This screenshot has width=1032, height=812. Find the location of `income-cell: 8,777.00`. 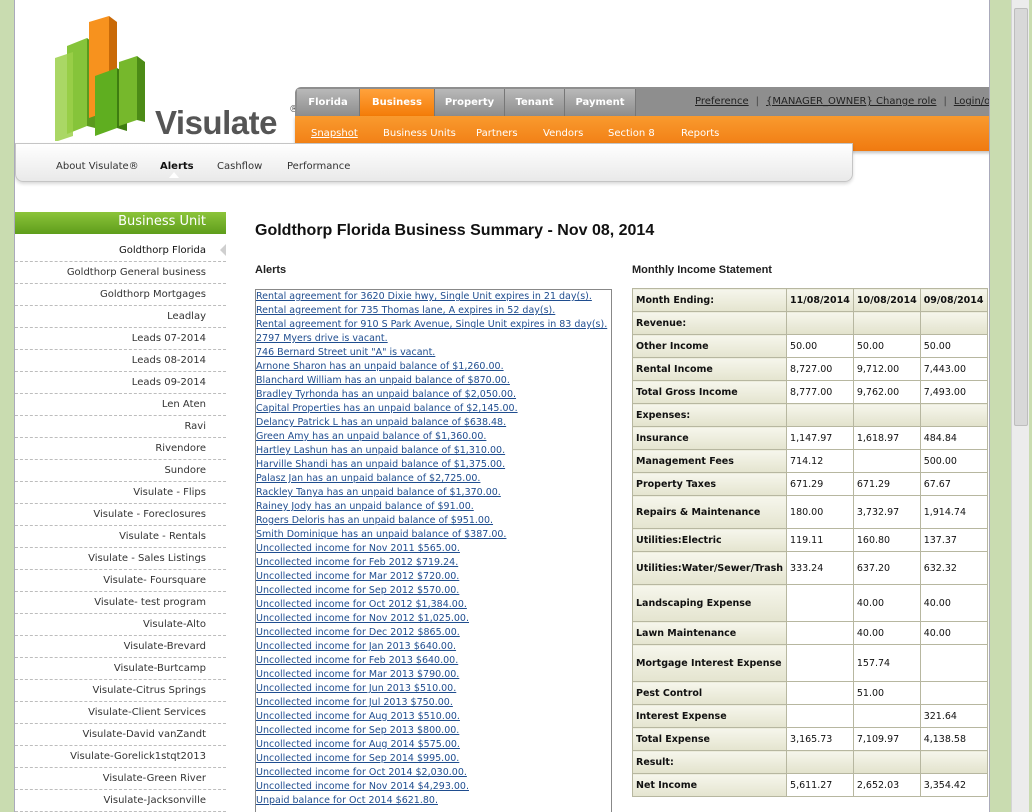

income-cell: 8,777.00 is located at coordinates (820, 392).